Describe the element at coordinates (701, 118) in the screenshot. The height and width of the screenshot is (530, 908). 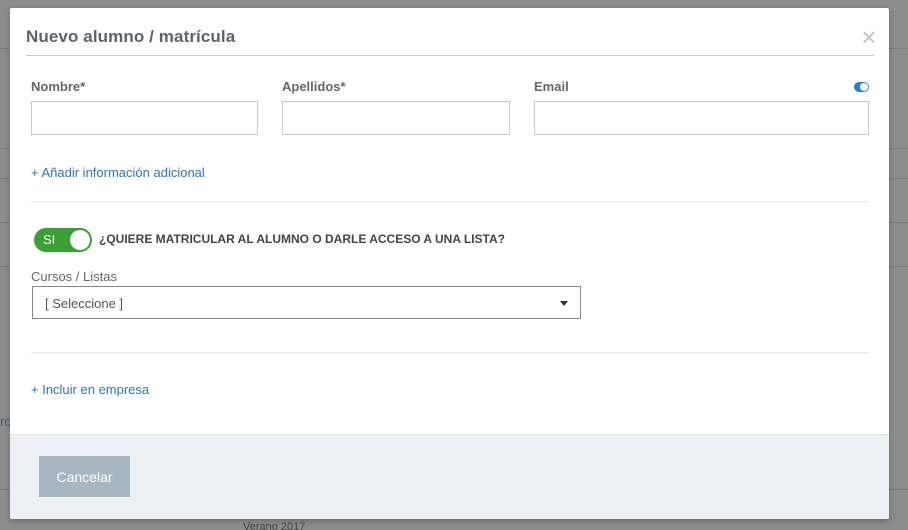
I see `email-field` at that location.